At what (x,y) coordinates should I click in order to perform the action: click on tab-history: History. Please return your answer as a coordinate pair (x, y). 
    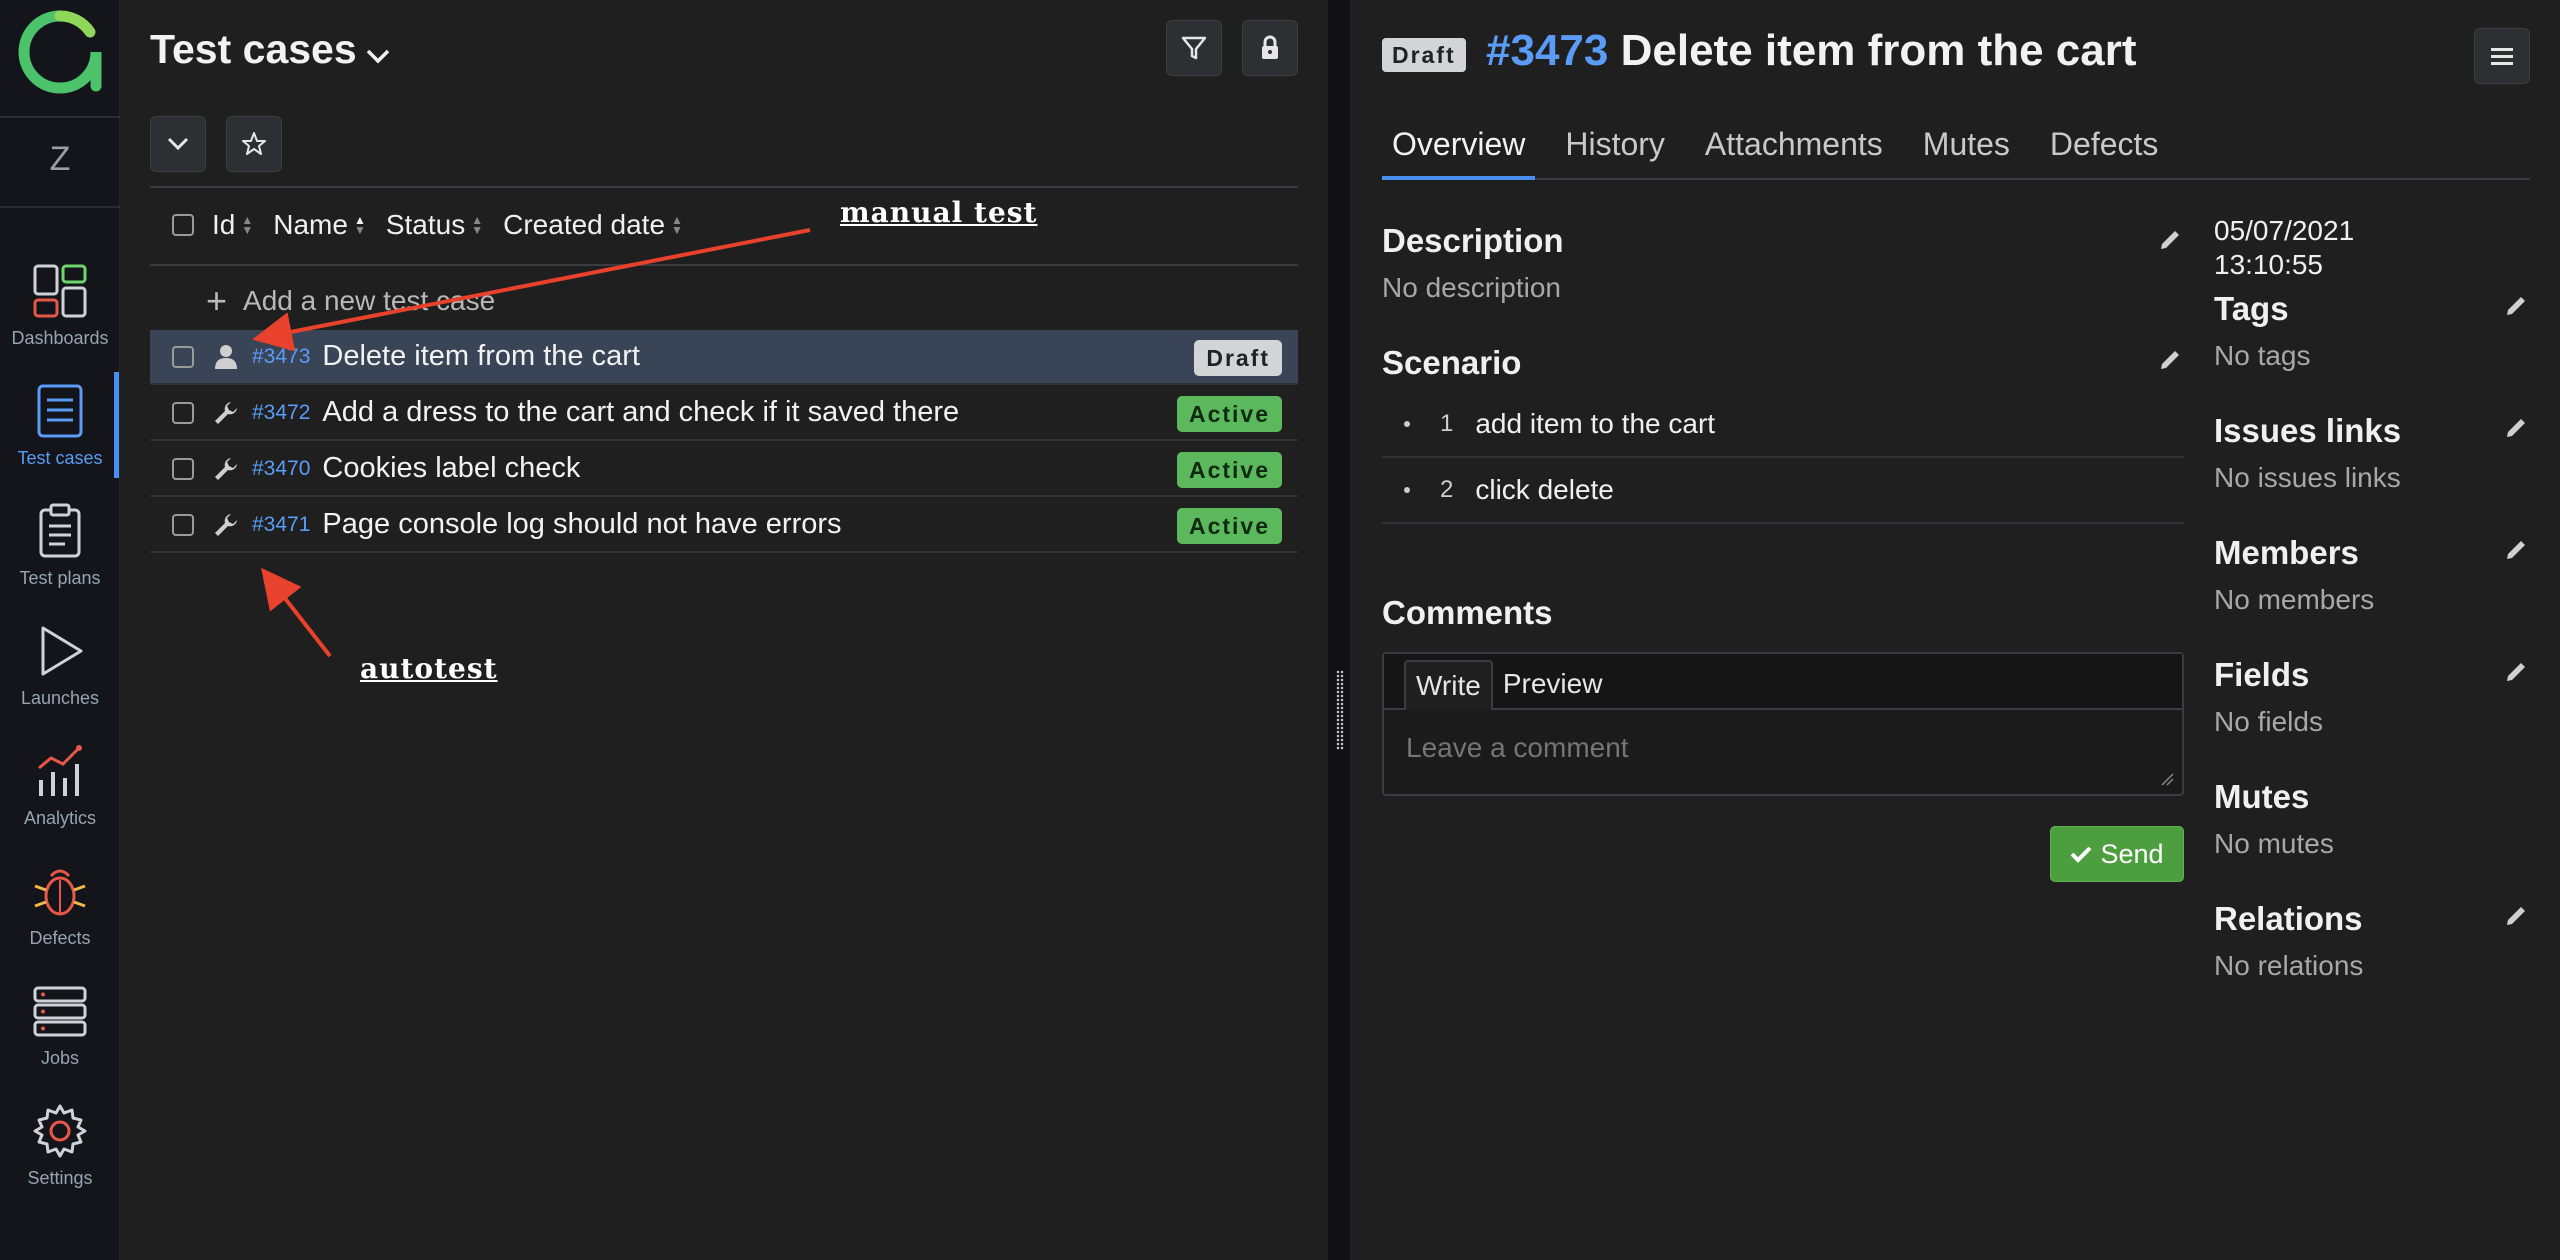
    Looking at the image, I should click on (1615, 150).